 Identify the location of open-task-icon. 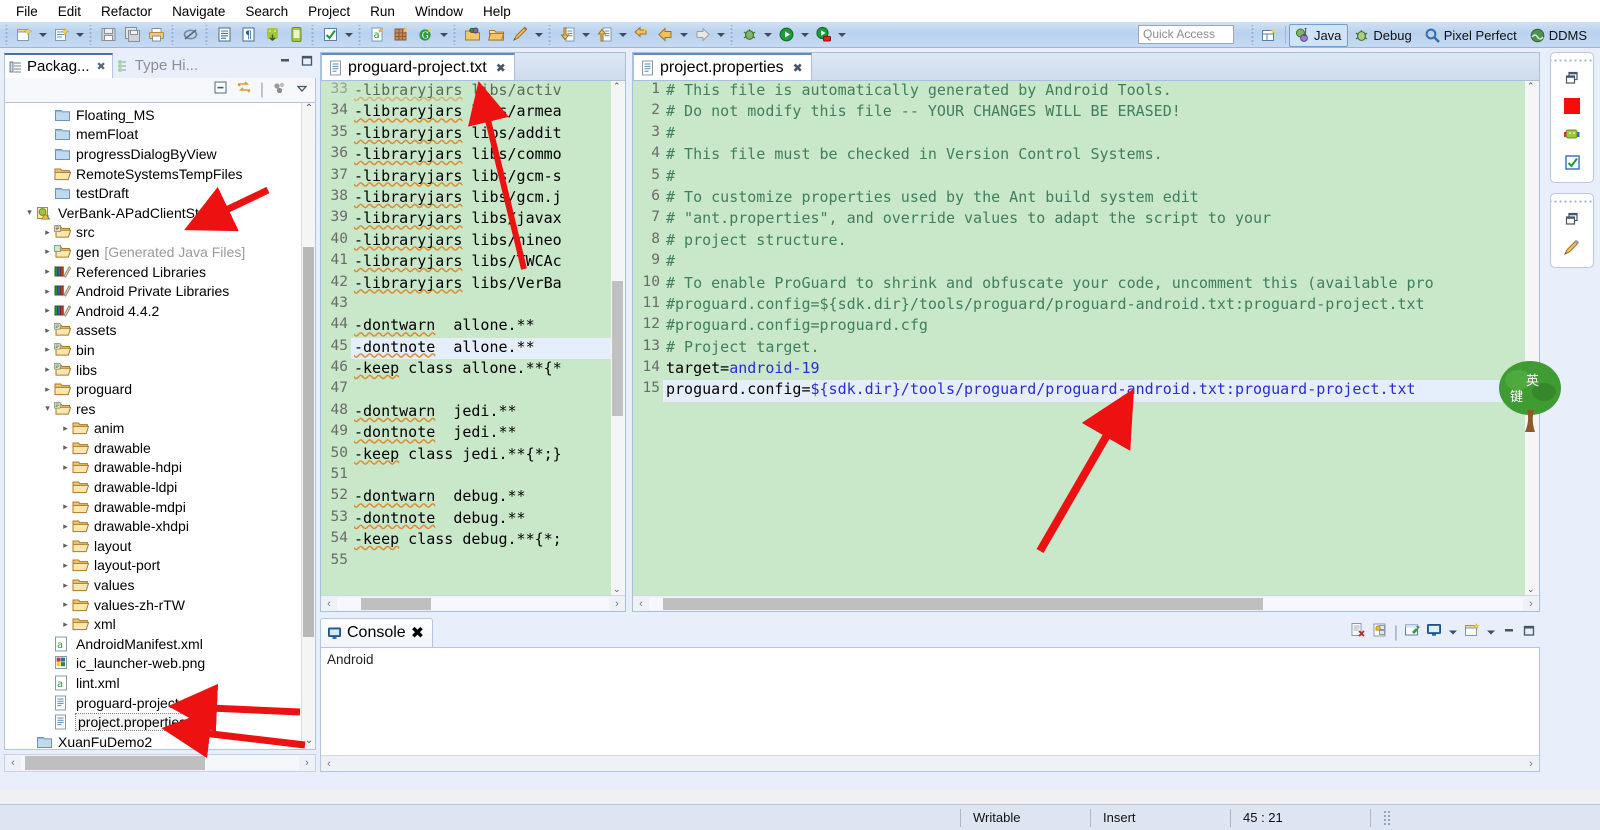
(224, 35).